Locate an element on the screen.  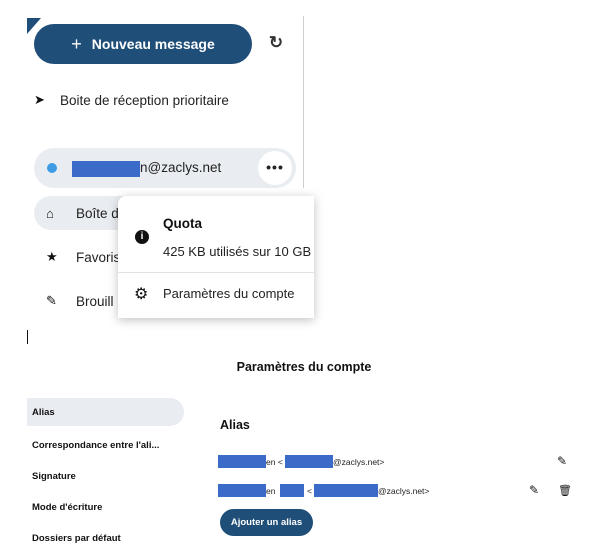
sidebar-item-label: Brouill is located at coordinates (95, 301).